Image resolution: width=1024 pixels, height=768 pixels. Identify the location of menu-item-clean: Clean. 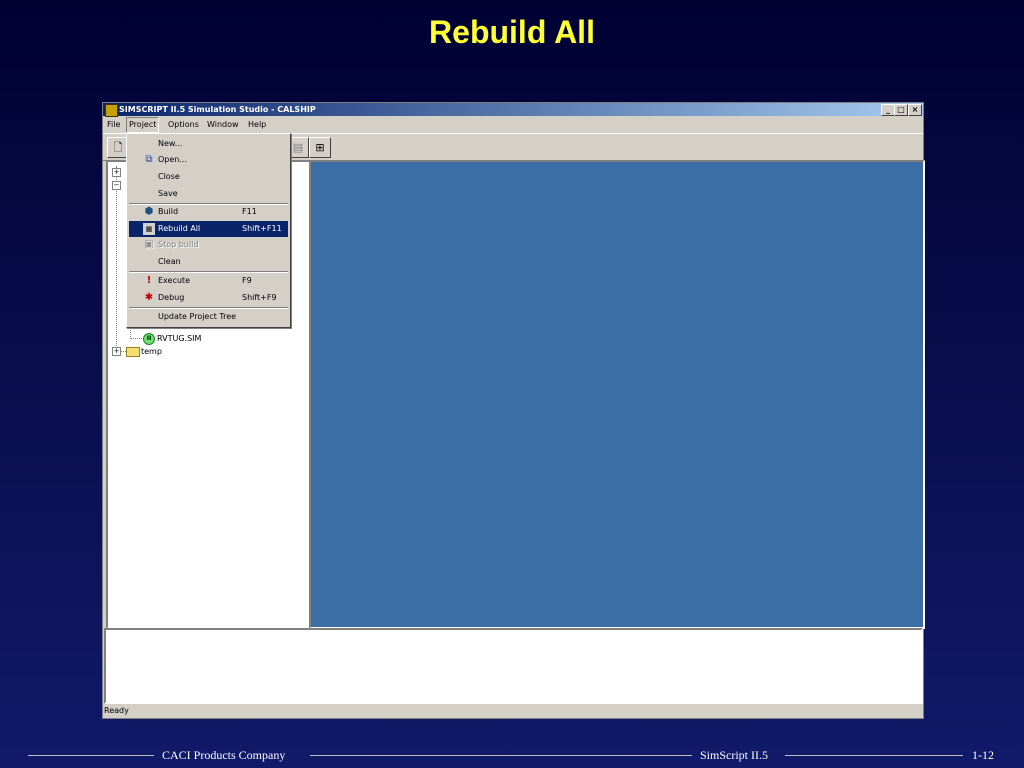
(208, 262).